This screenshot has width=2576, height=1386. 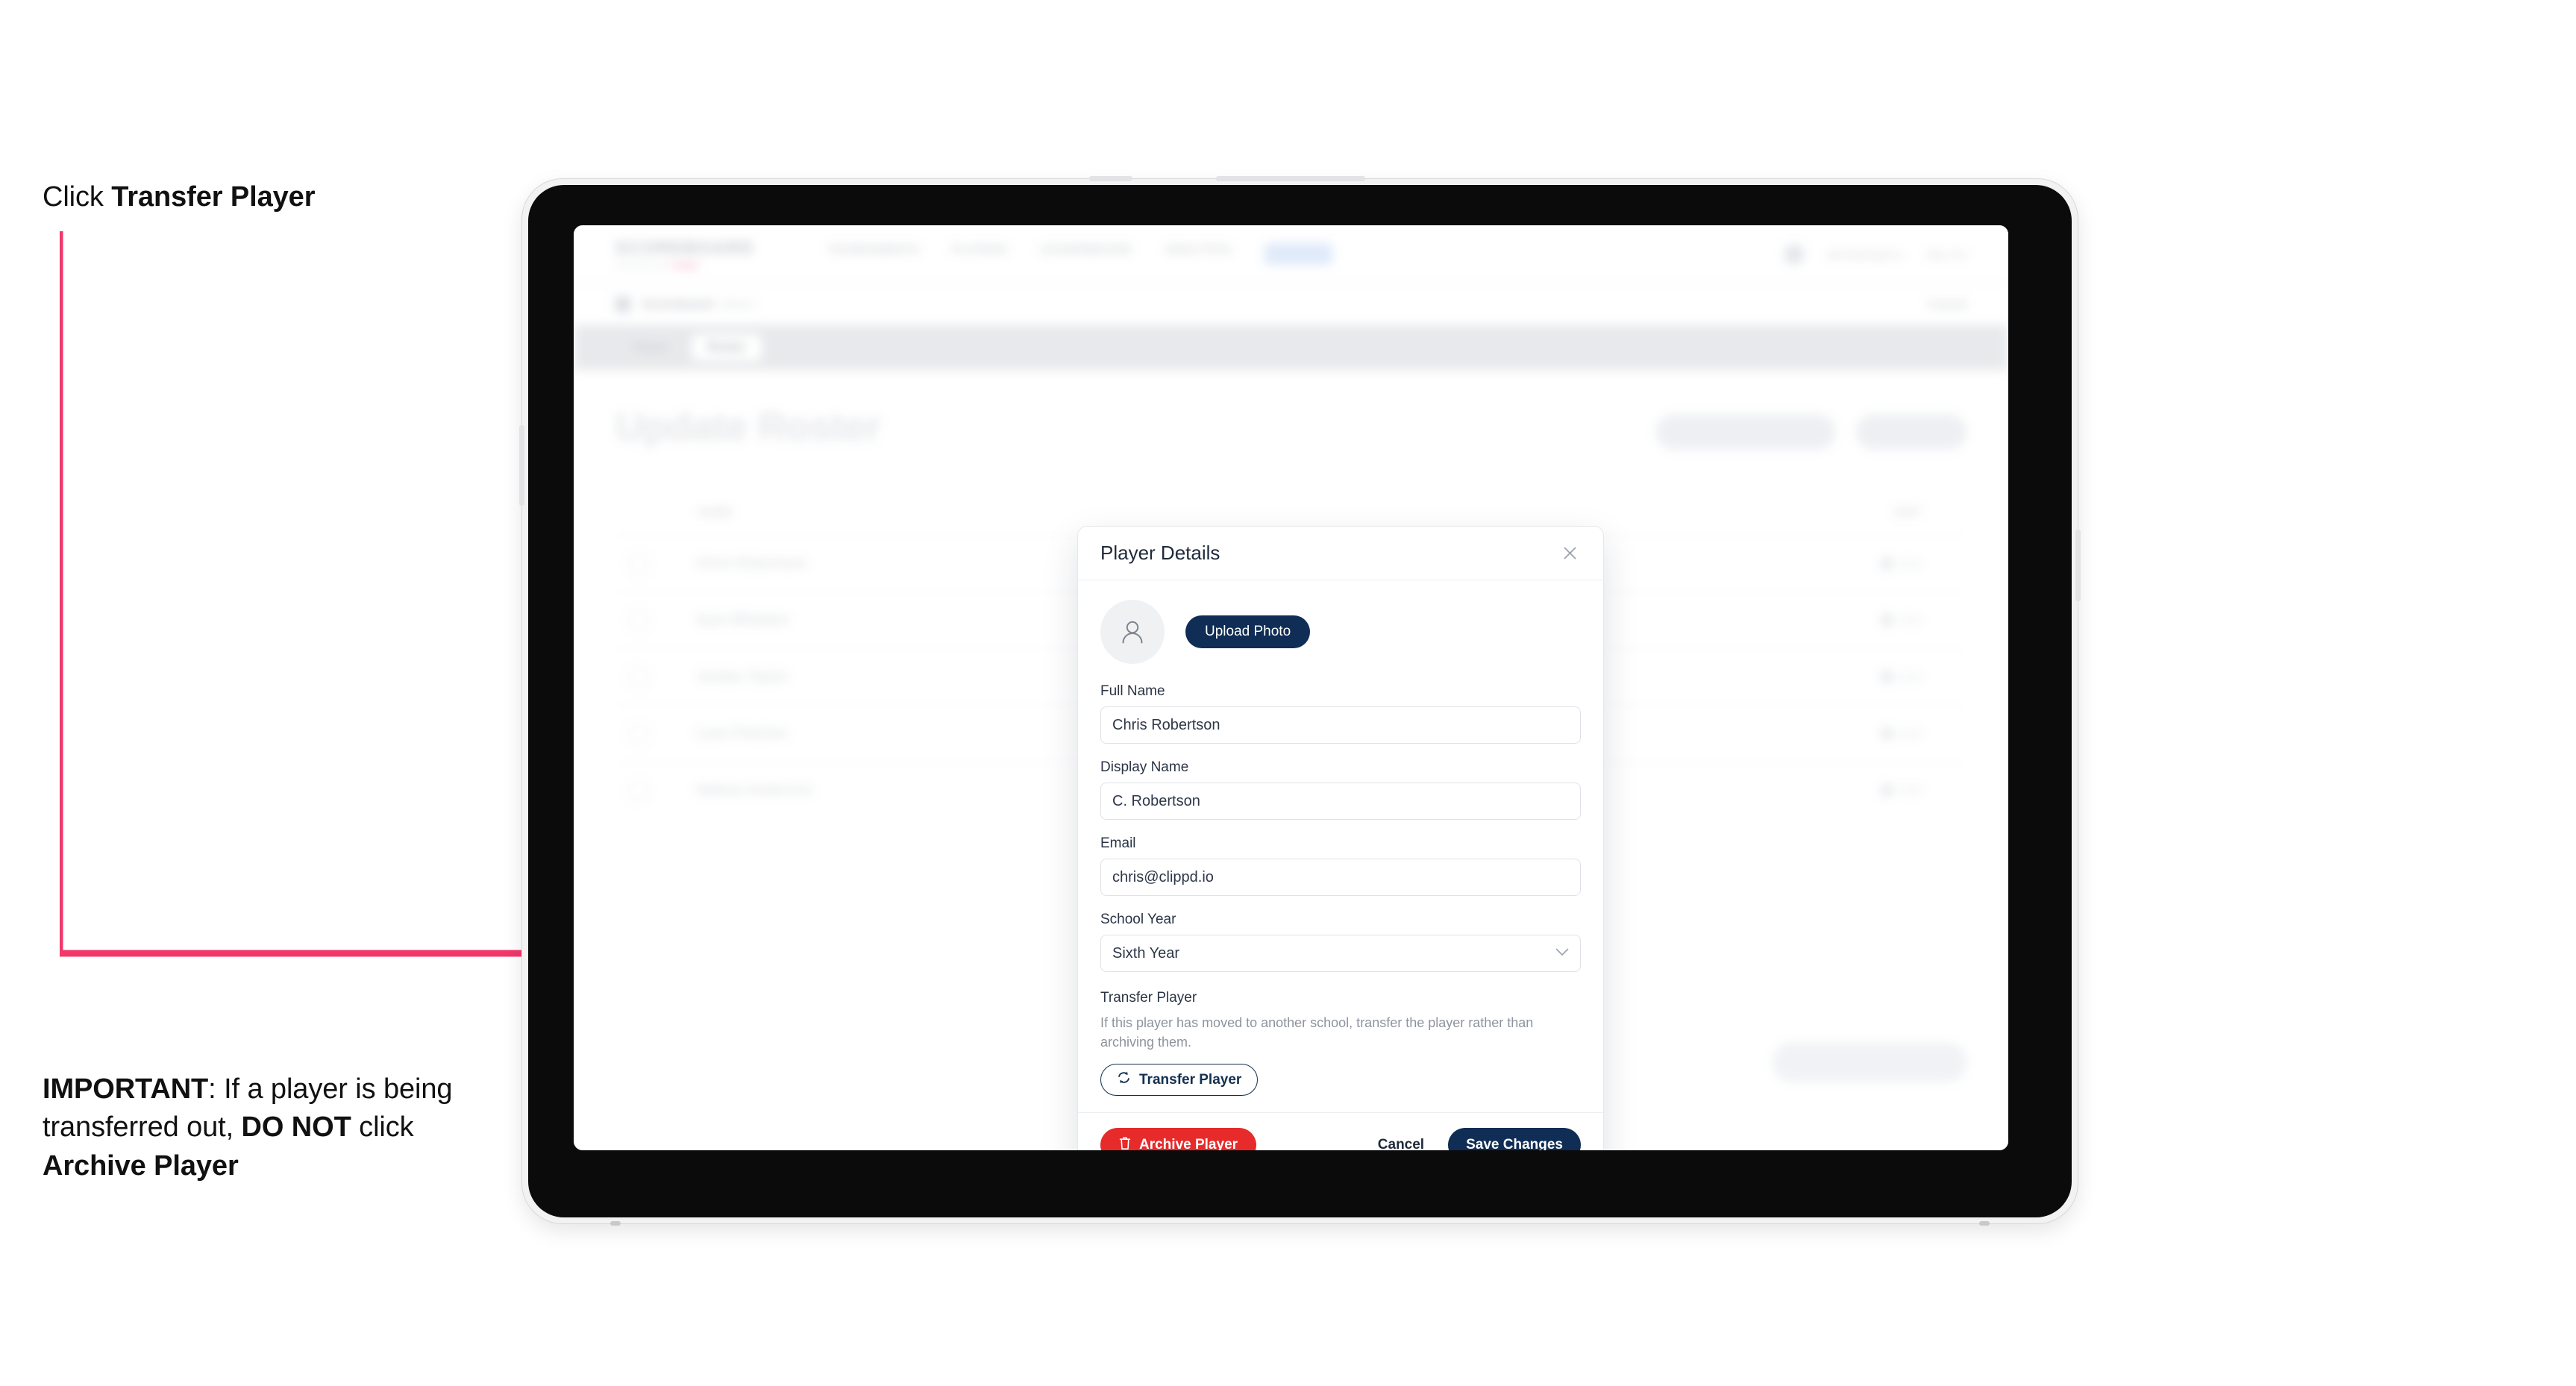 What do you see at coordinates (1132, 691) in the screenshot?
I see `full-name-label: Full Name` at bounding box center [1132, 691].